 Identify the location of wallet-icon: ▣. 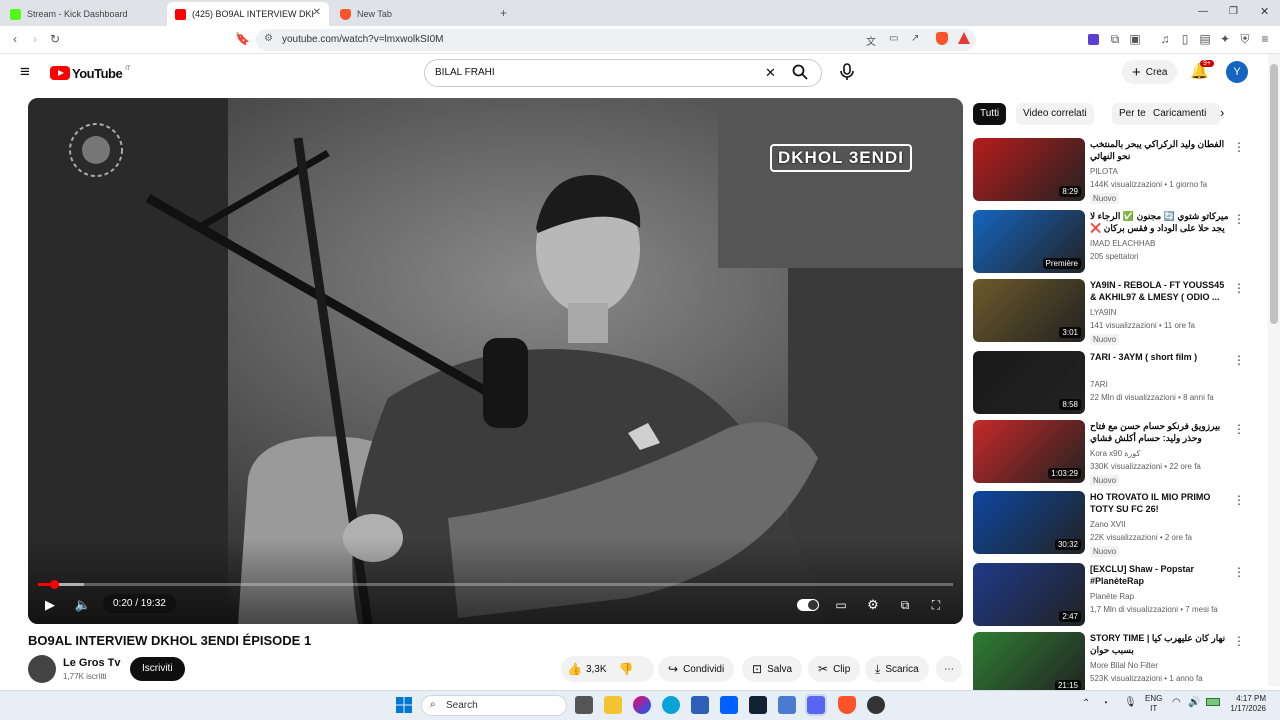
(1135, 39).